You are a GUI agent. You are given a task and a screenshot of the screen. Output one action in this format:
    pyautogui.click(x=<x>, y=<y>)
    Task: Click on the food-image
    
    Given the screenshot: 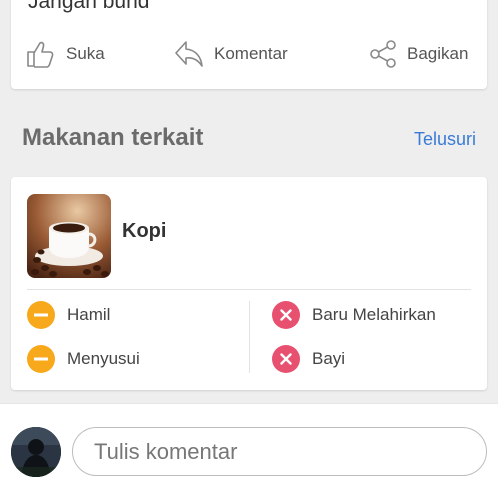 What is the action you would take?
    pyautogui.click(x=69, y=236)
    